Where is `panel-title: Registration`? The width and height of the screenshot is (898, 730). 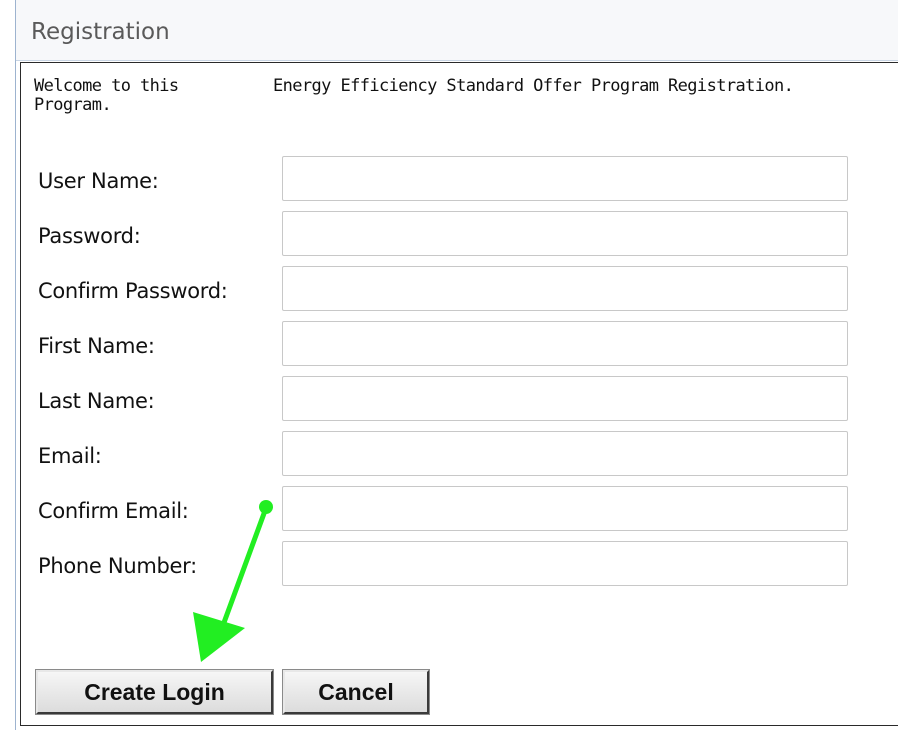 panel-title: Registration is located at coordinates (100, 32).